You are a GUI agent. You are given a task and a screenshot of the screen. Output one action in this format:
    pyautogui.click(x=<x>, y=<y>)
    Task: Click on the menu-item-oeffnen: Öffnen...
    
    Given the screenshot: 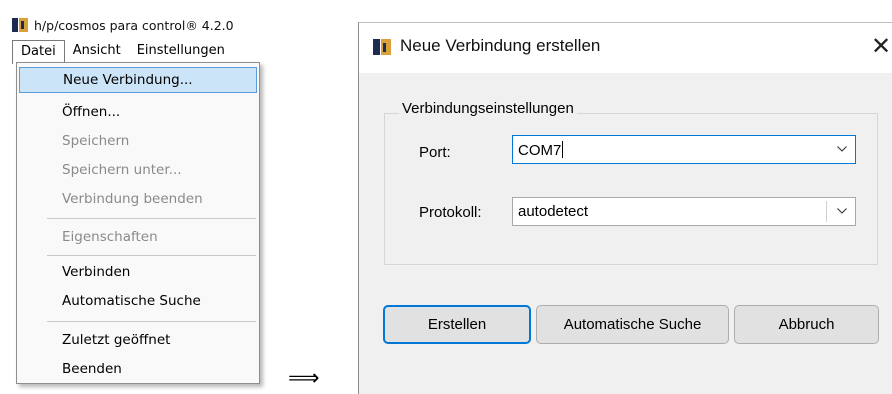 What is the action you would take?
    pyautogui.click(x=138, y=112)
    